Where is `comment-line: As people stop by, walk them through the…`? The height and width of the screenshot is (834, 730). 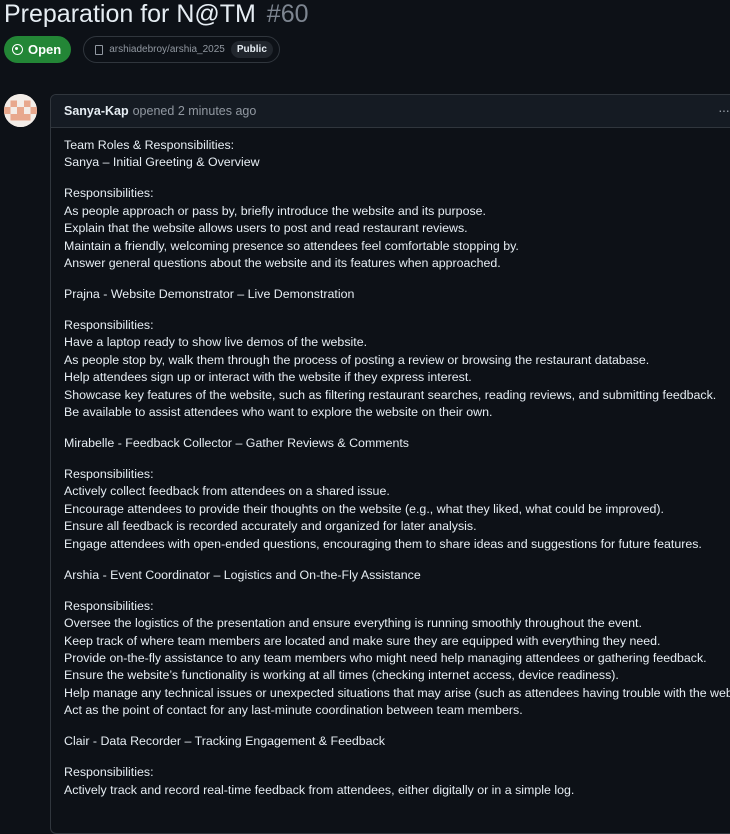
comment-line: As people stop by, walk them through the… is located at coordinates (357, 359).